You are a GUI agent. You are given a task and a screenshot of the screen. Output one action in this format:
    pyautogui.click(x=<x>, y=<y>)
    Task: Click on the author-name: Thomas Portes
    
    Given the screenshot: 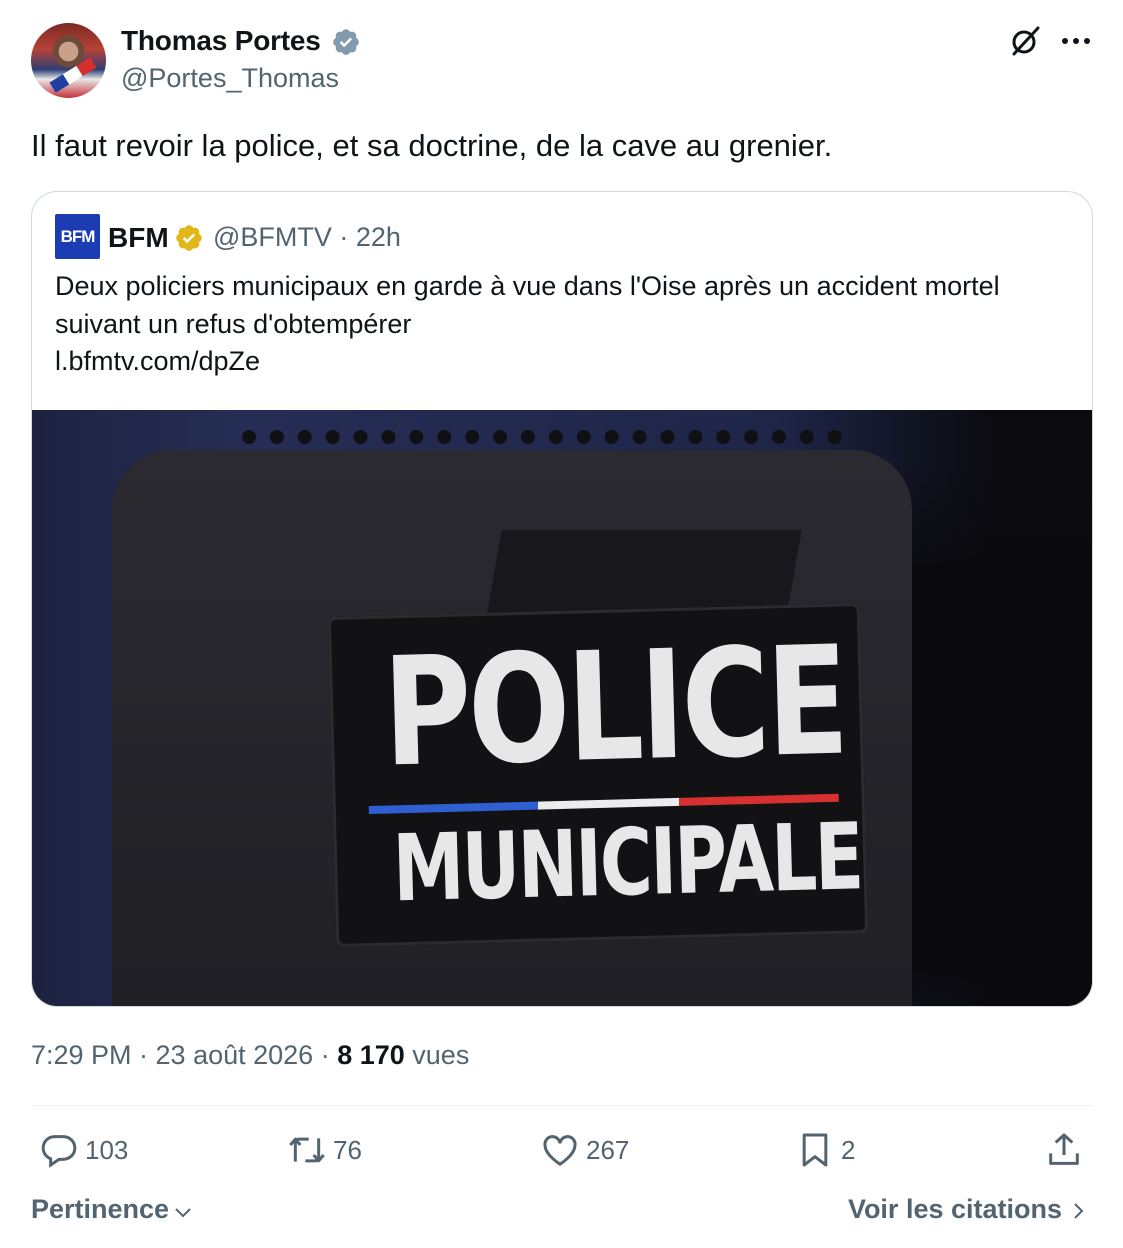 What is the action you would take?
    pyautogui.click(x=221, y=41)
    